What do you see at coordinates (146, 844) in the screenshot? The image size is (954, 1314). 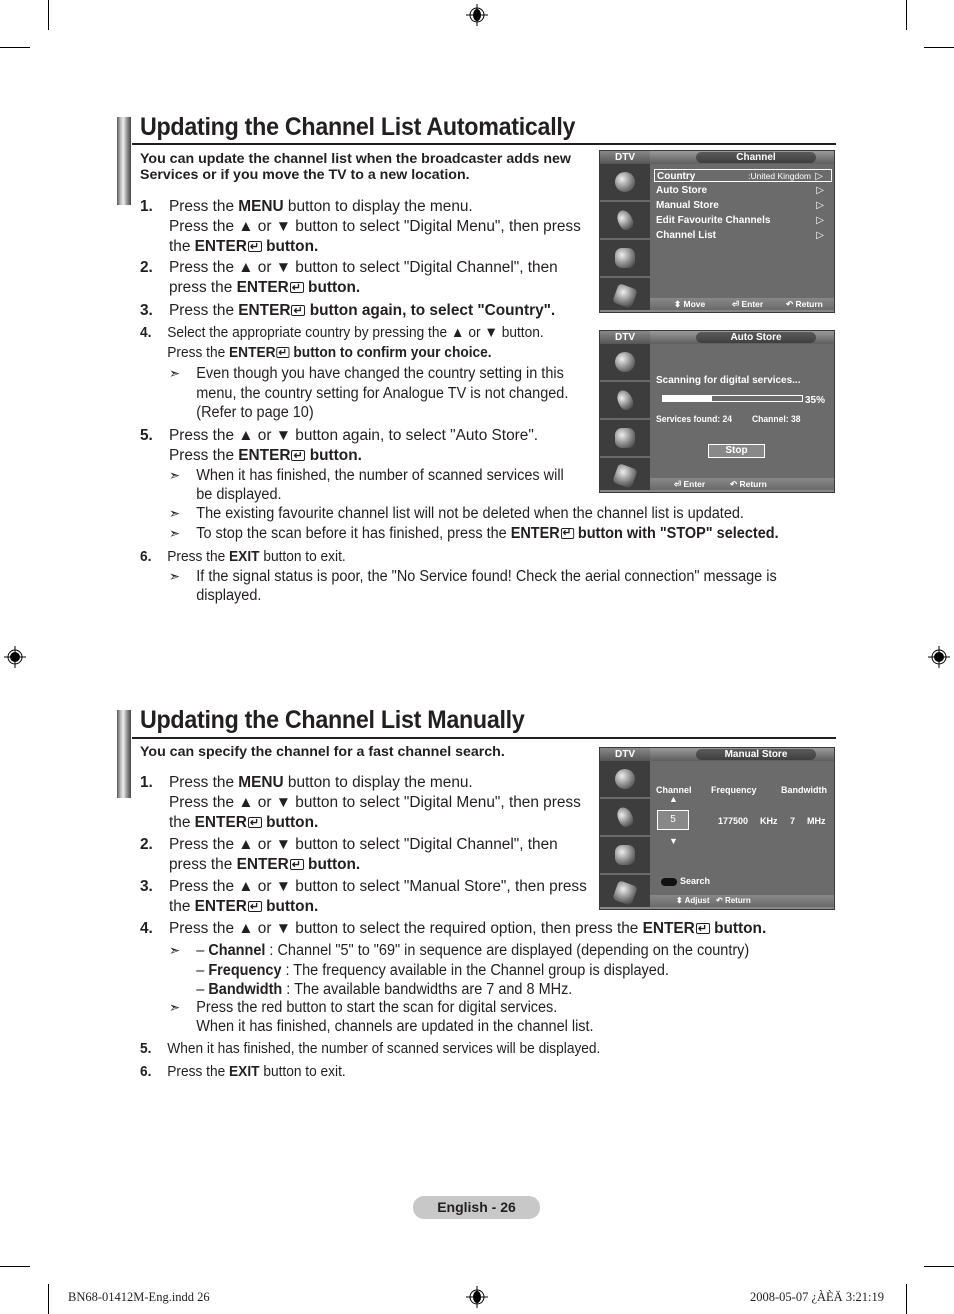 I see `step-number: 2.` at bounding box center [146, 844].